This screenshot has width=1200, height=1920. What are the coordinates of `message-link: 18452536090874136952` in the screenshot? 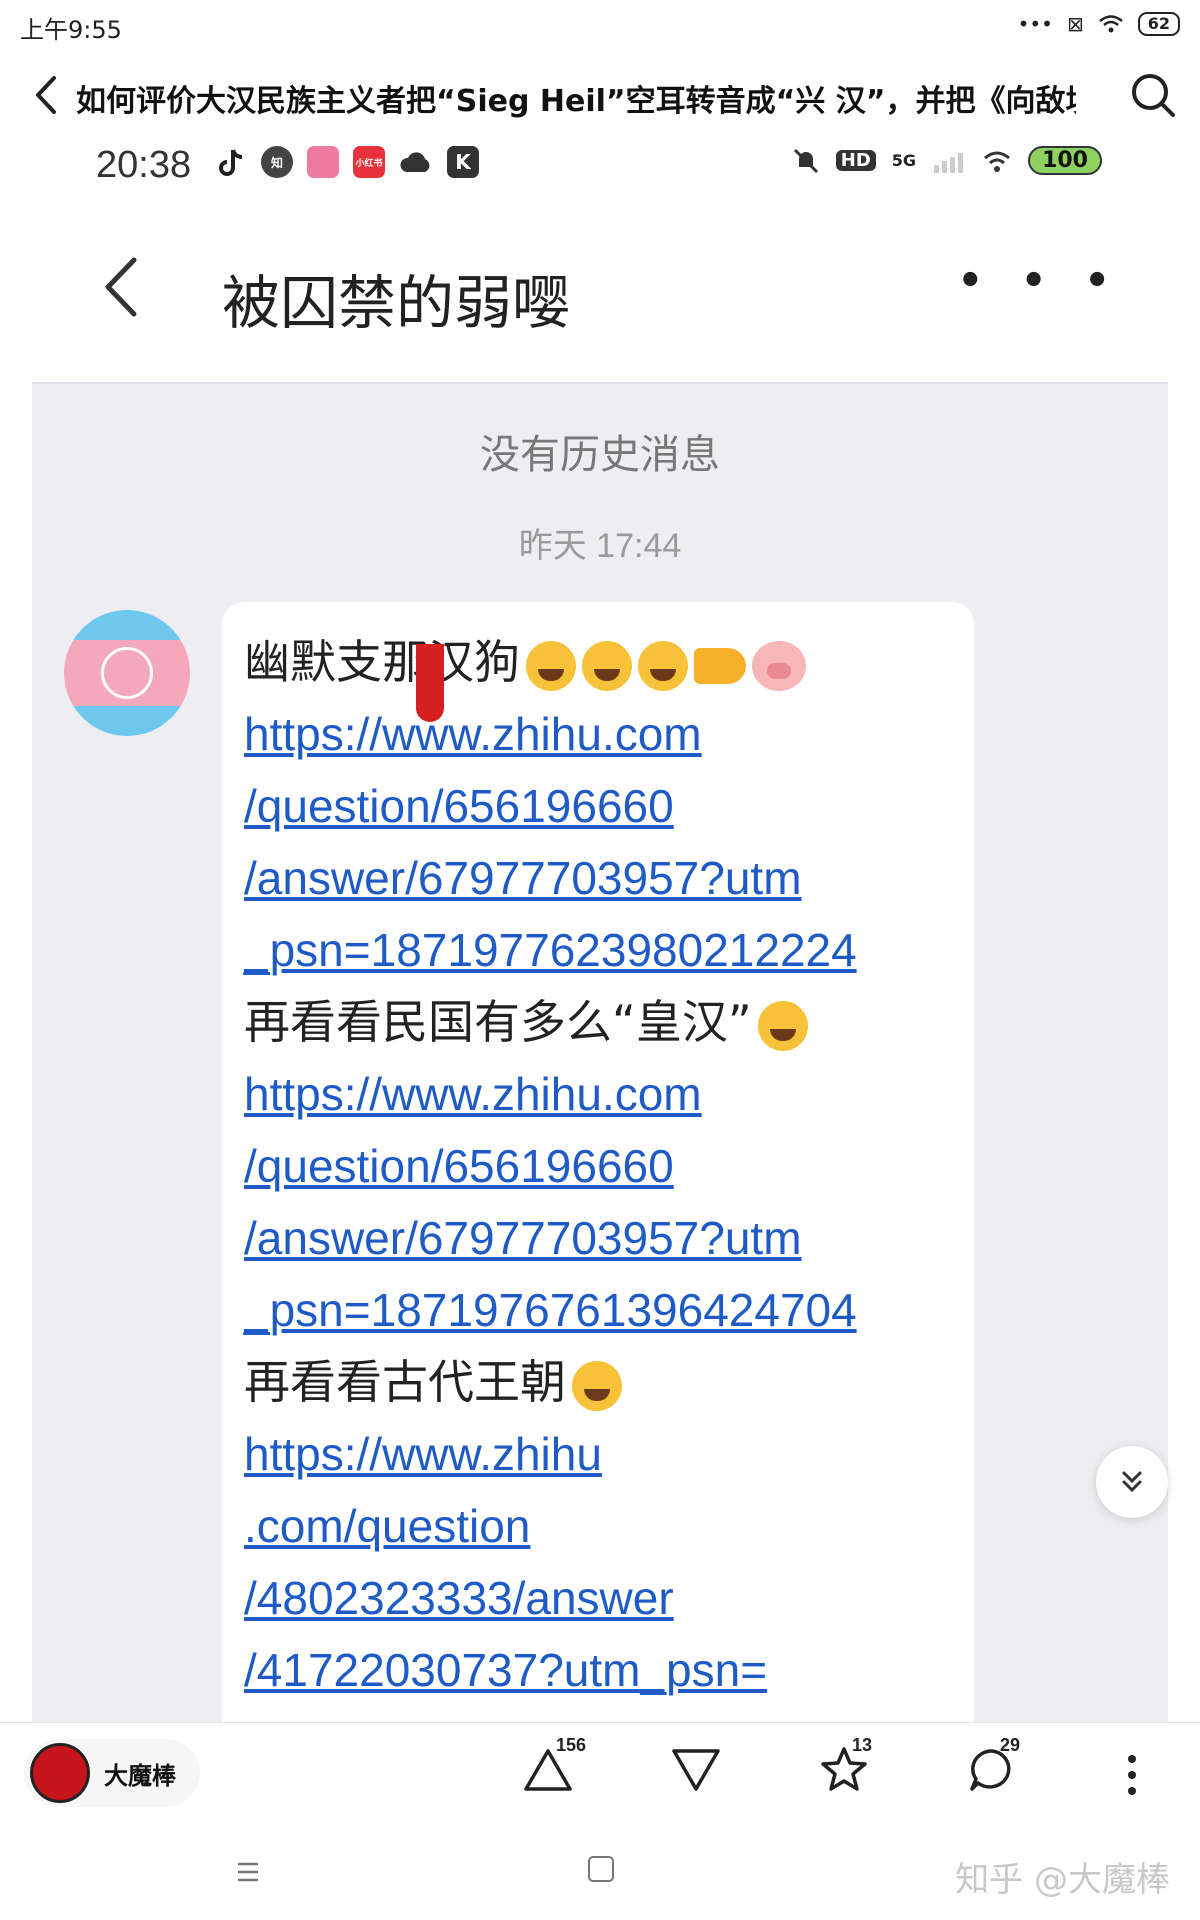 It's located at (598, 1714).